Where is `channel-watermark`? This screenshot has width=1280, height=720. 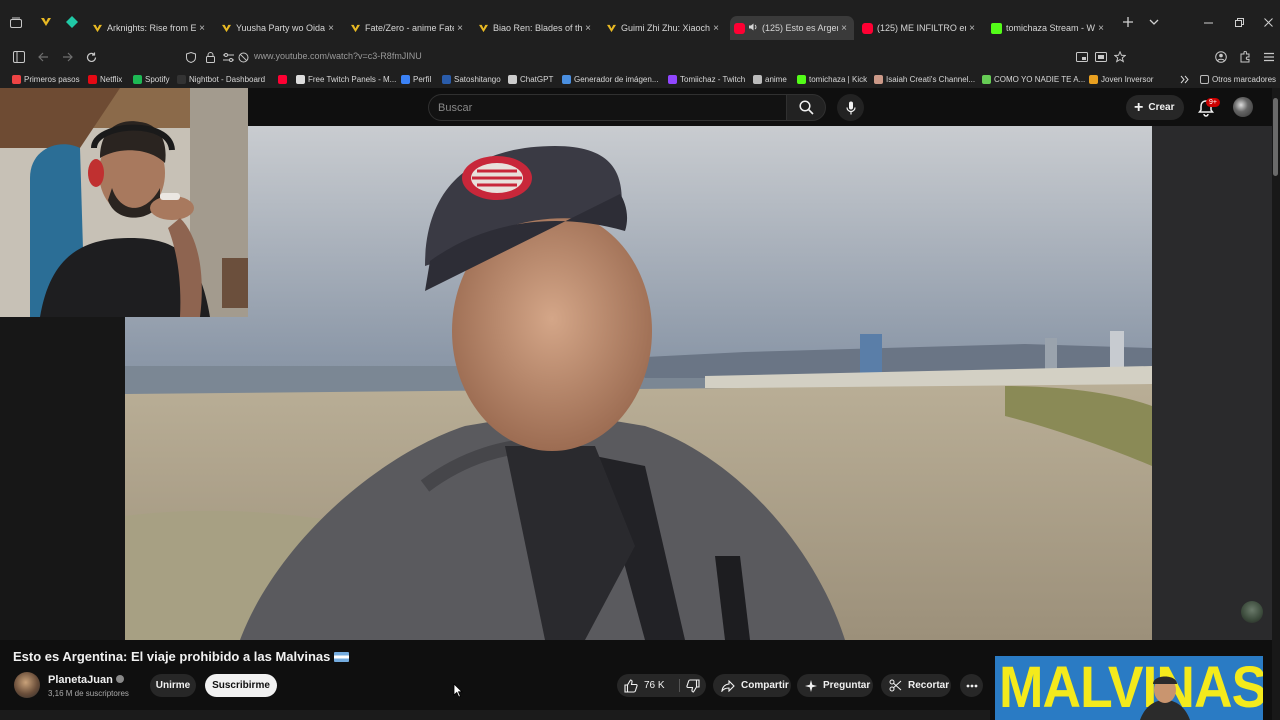 channel-watermark is located at coordinates (1252, 612).